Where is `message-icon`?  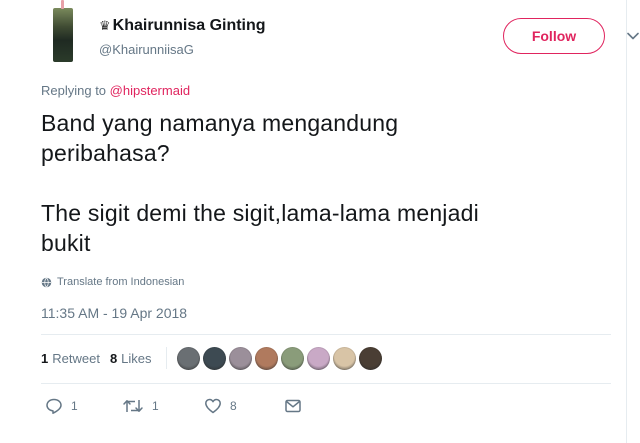
message-icon is located at coordinates (293, 406).